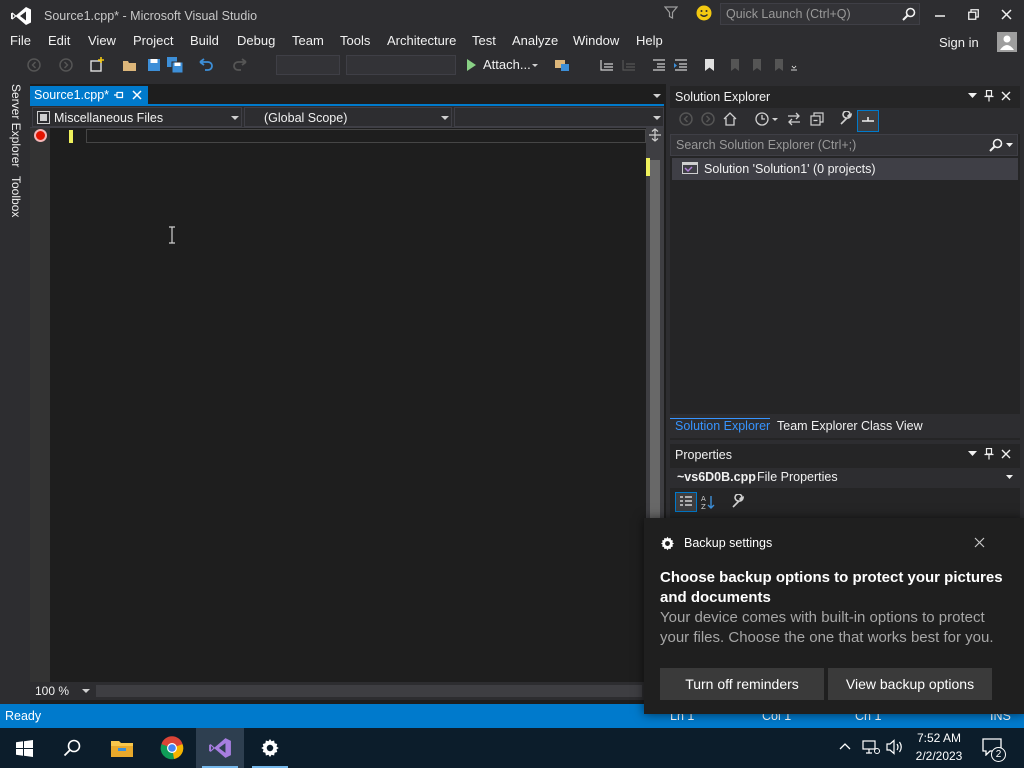 The width and height of the screenshot is (1024, 768). Describe the element at coordinates (817, 426) in the screenshot. I see `tab-team-explorer: Team Explorer` at that location.